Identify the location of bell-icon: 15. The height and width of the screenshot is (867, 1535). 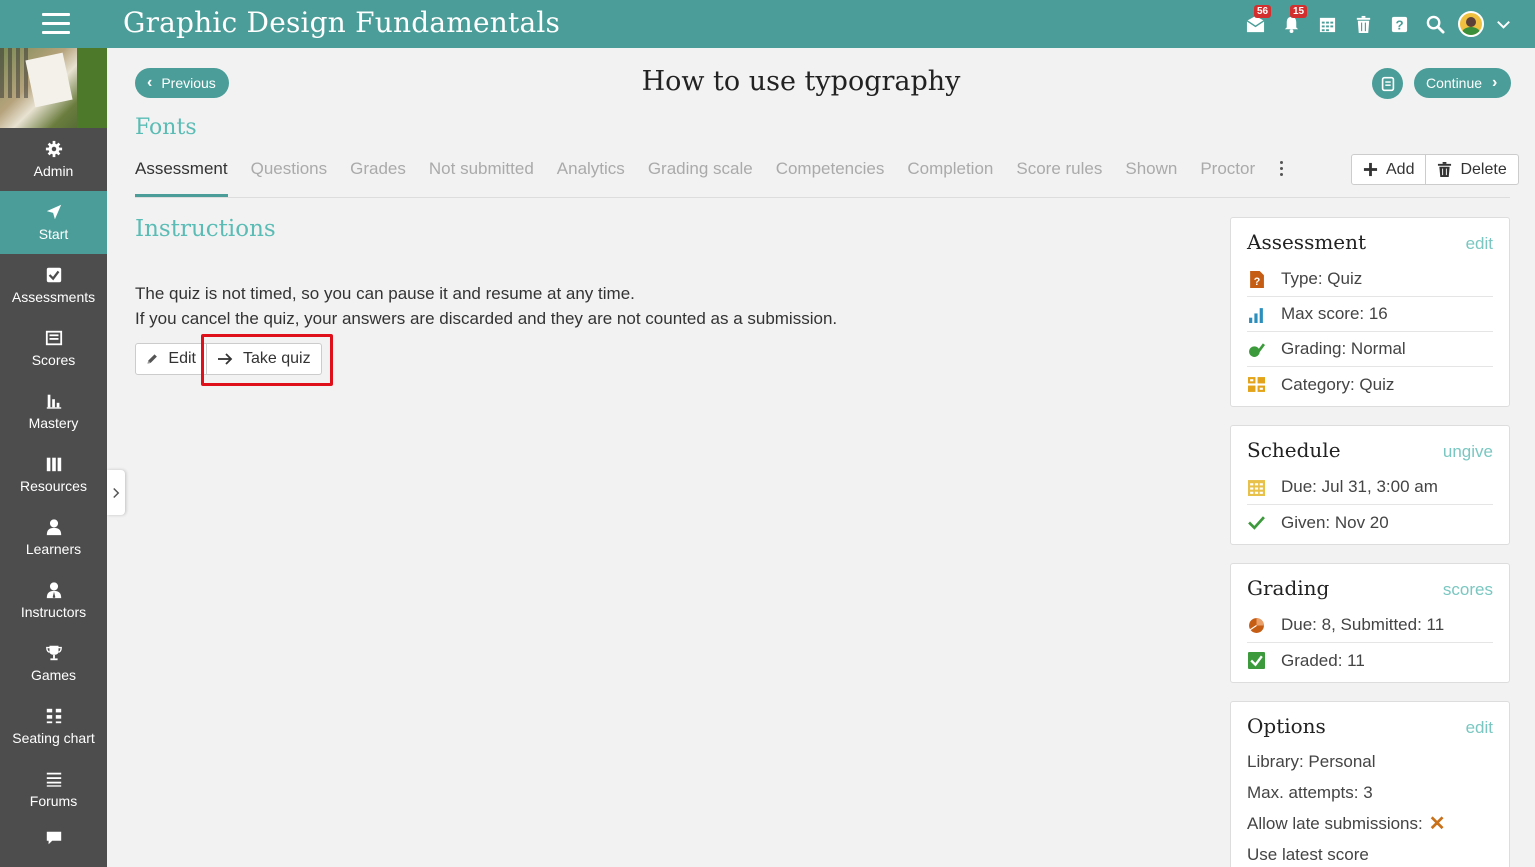
(1291, 24).